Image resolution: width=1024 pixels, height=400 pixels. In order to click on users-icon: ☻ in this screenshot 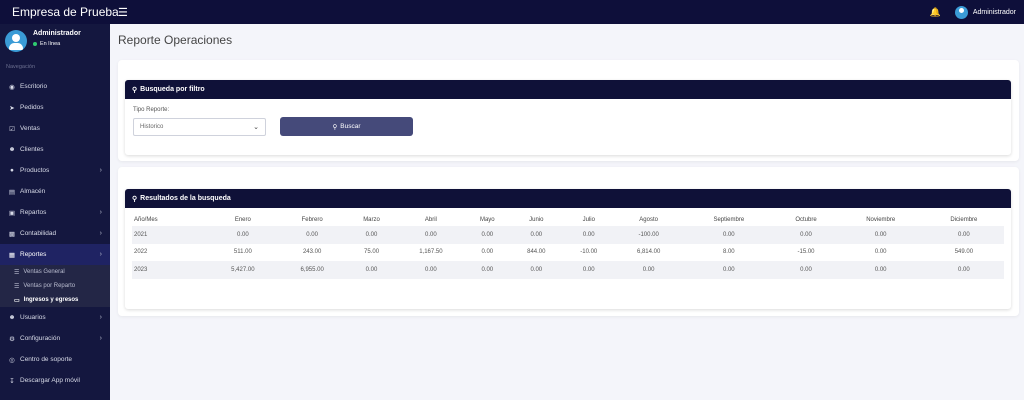, I will do `click(12, 149)`.